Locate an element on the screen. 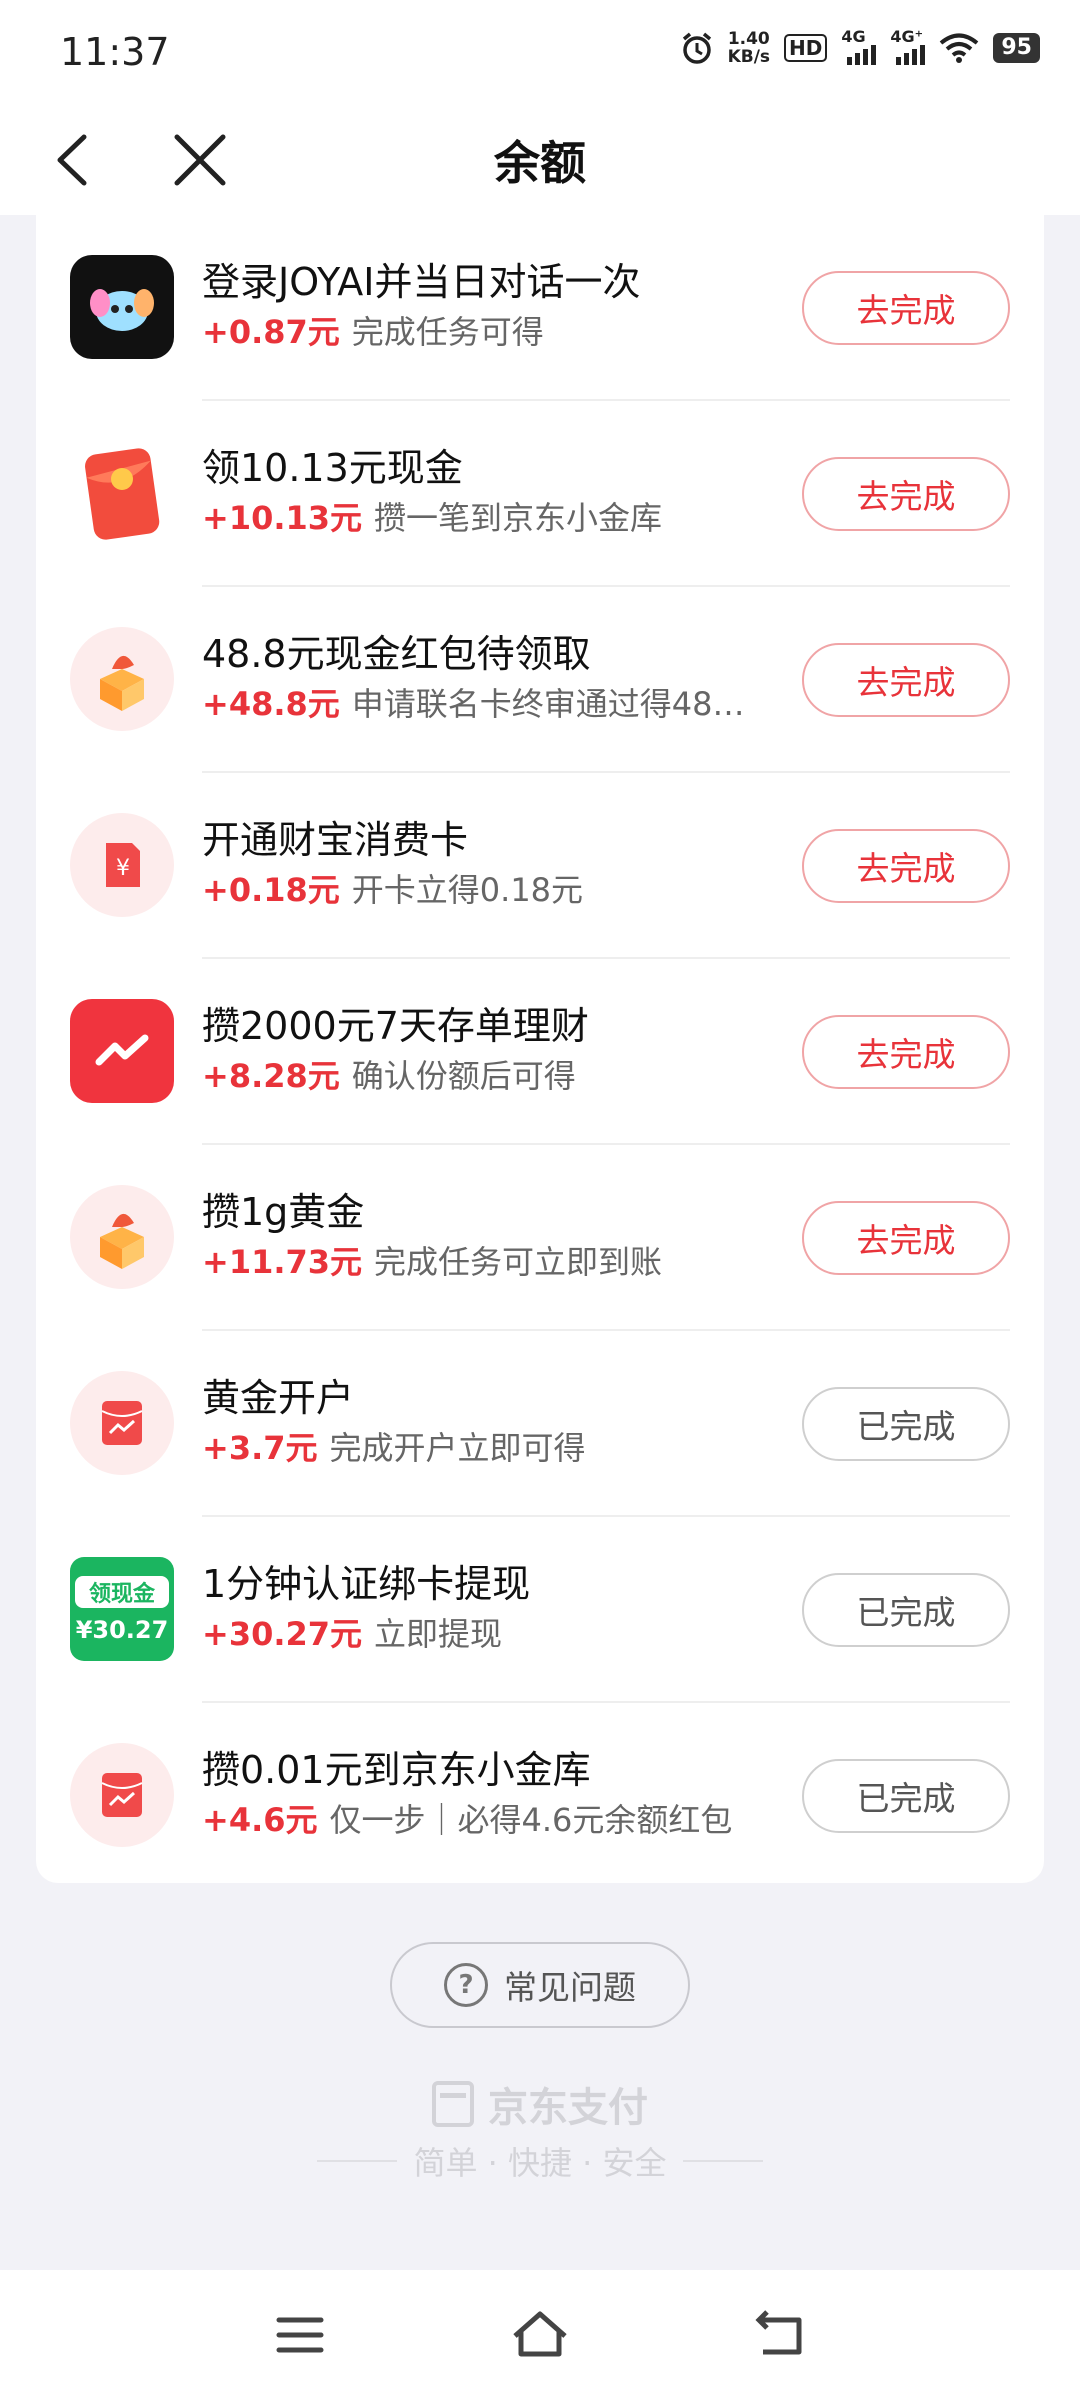 The image size is (1080, 2400). task-reward: +0.18元 开卡立得0.18元 is located at coordinates (492, 888).